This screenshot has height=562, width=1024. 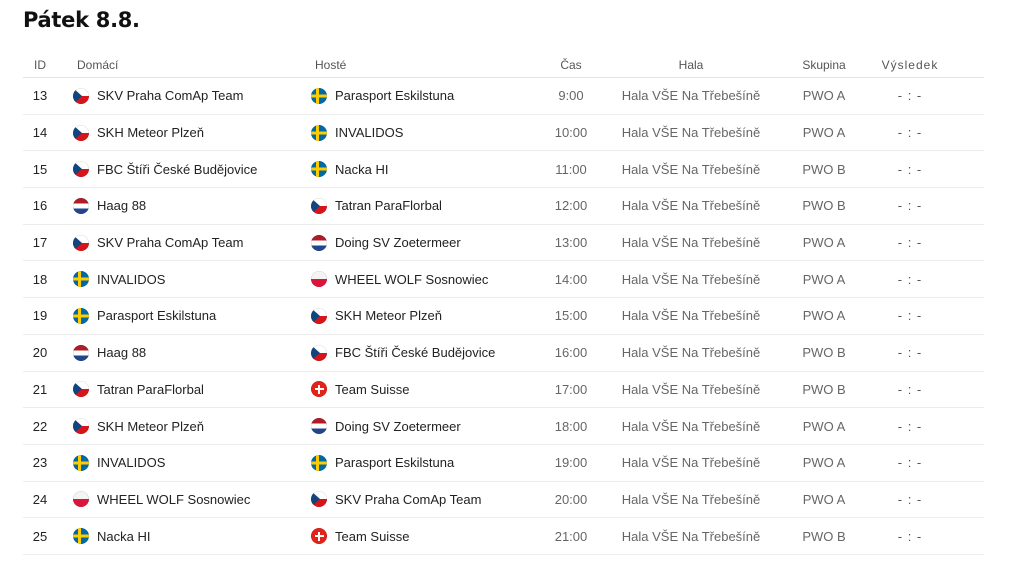 I want to click on match-id: 13, so click(x=40, y=96).